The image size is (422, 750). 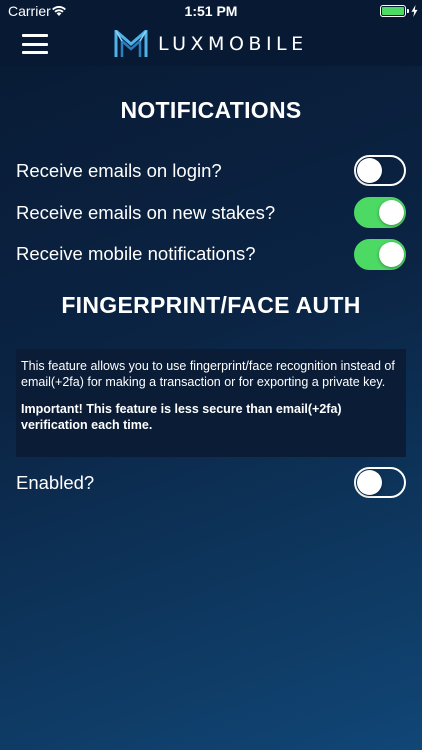 What do you see at coordinates (211, 305) in the screenshot?
I see `fingerprint-title: FINGERPRINT/FACE AUTH` at bounding box center [211, 305].